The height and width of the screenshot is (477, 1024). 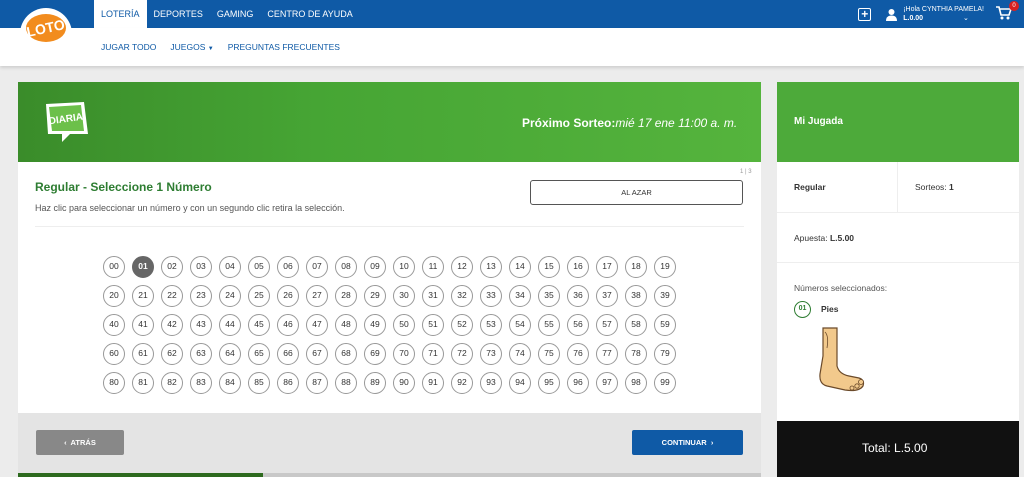 What do you see at coordinates (288, 267) in the screenshot?
I see `number-ball-06: 06` at bounding box center [288, 267].